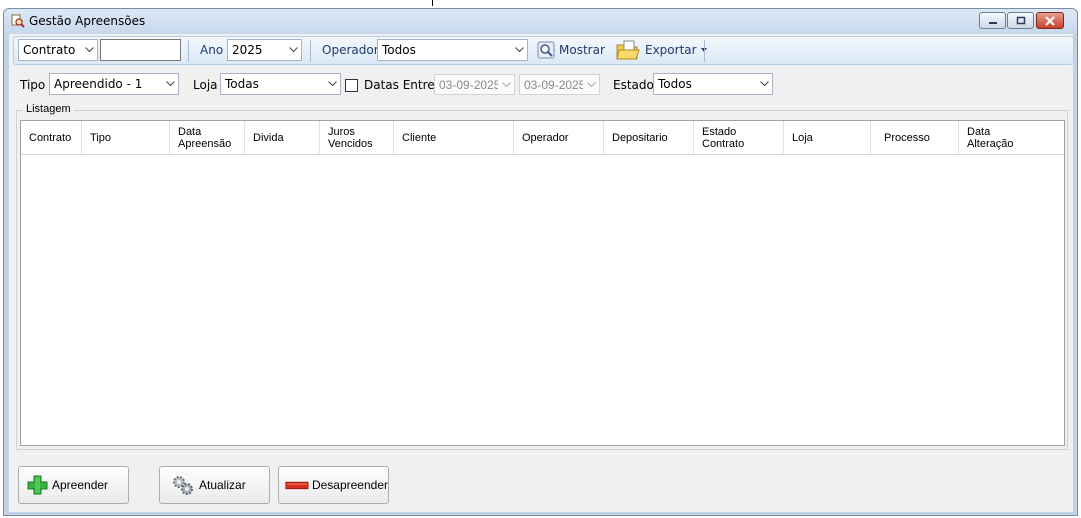  Describe the element at coordinates (399, 50) in the screenshot. I see `operador-value: Todos` at that location.